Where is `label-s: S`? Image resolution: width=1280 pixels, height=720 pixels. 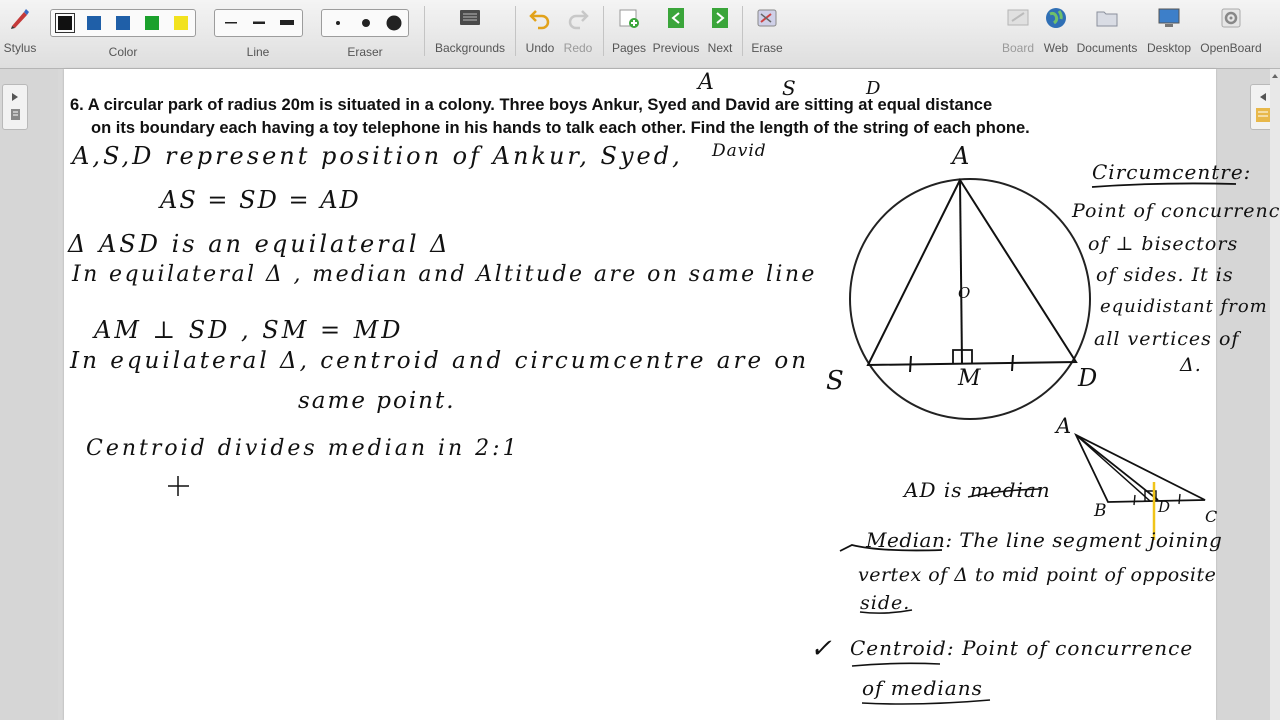
label-s: S is located at coordinates (835, 381).